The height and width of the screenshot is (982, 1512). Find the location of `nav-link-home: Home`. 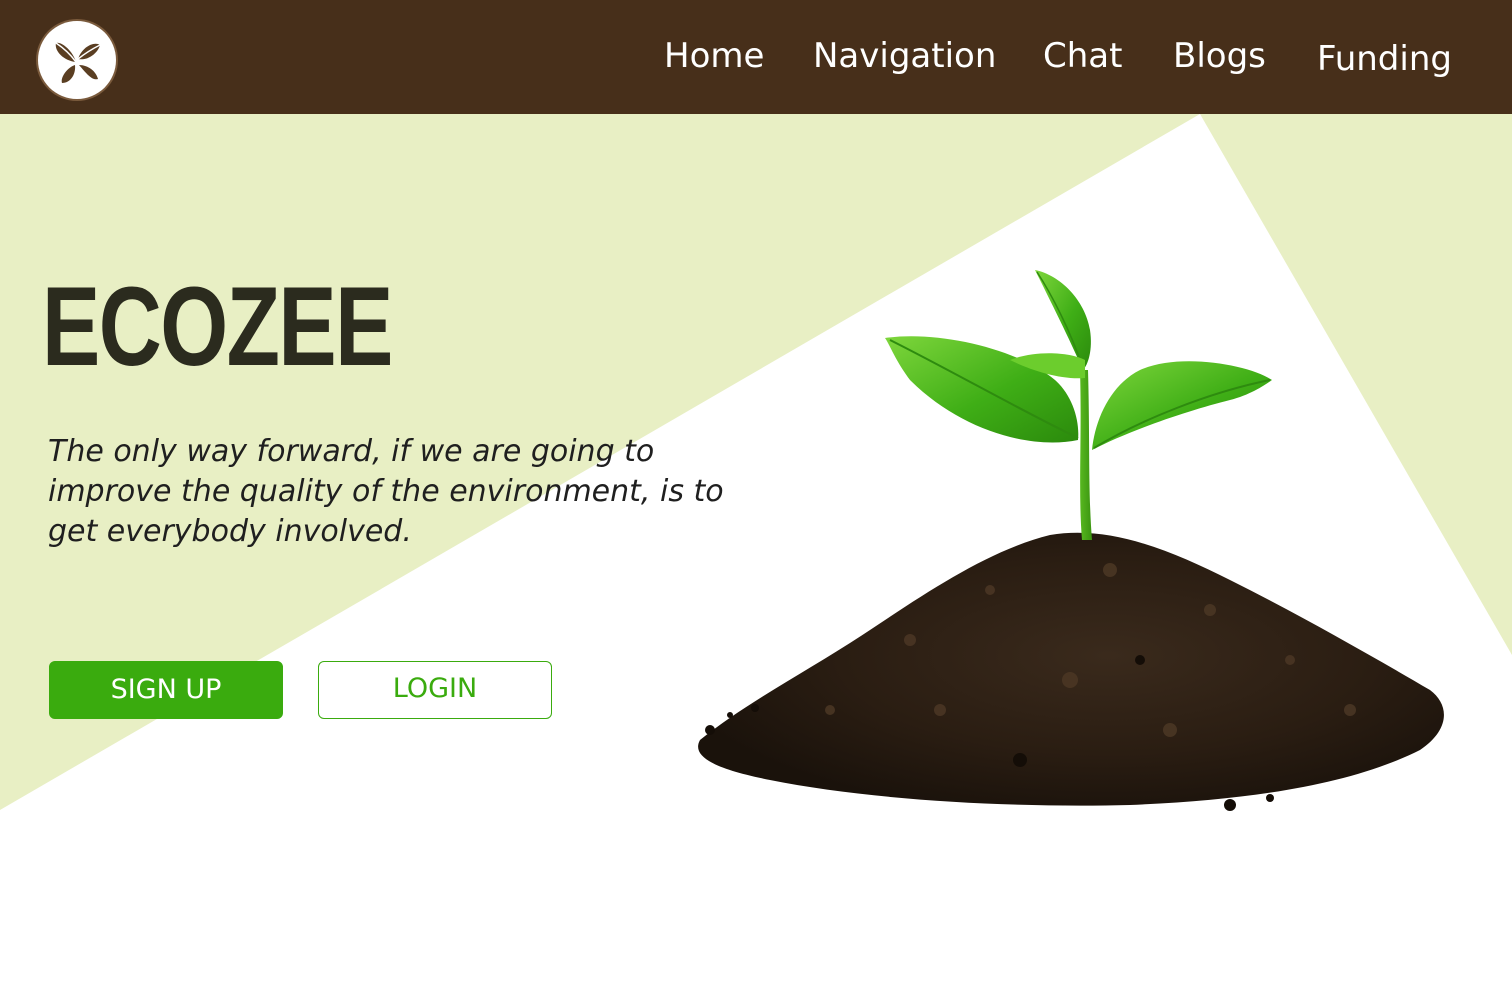

nav-link-home: Home is located at coordinates (714, 56).